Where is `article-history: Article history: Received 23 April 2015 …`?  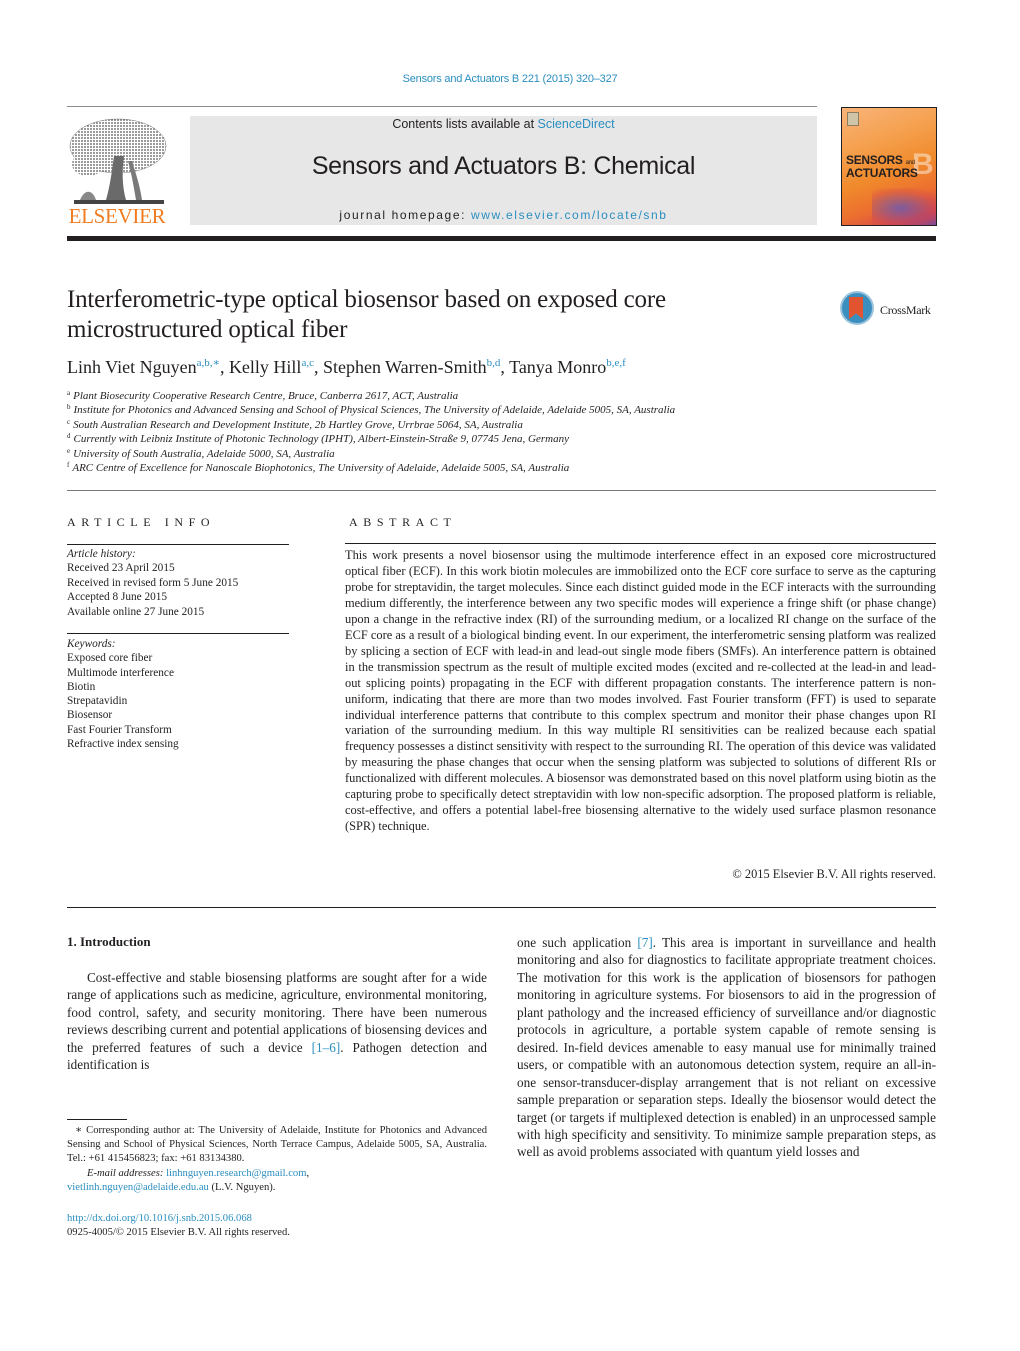 article-history: Article history: Received 23 April 2015 … is located at coordinates (182, 583).